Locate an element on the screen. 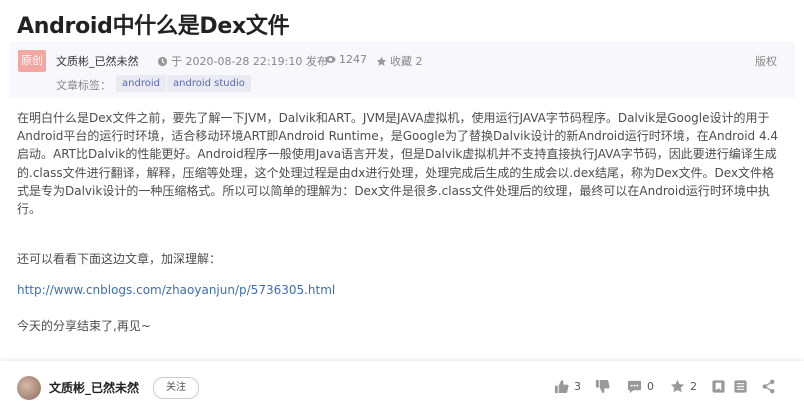 This screenshot has height=414, width=804. view-count: 1247 is located at coordinates (346, 59).